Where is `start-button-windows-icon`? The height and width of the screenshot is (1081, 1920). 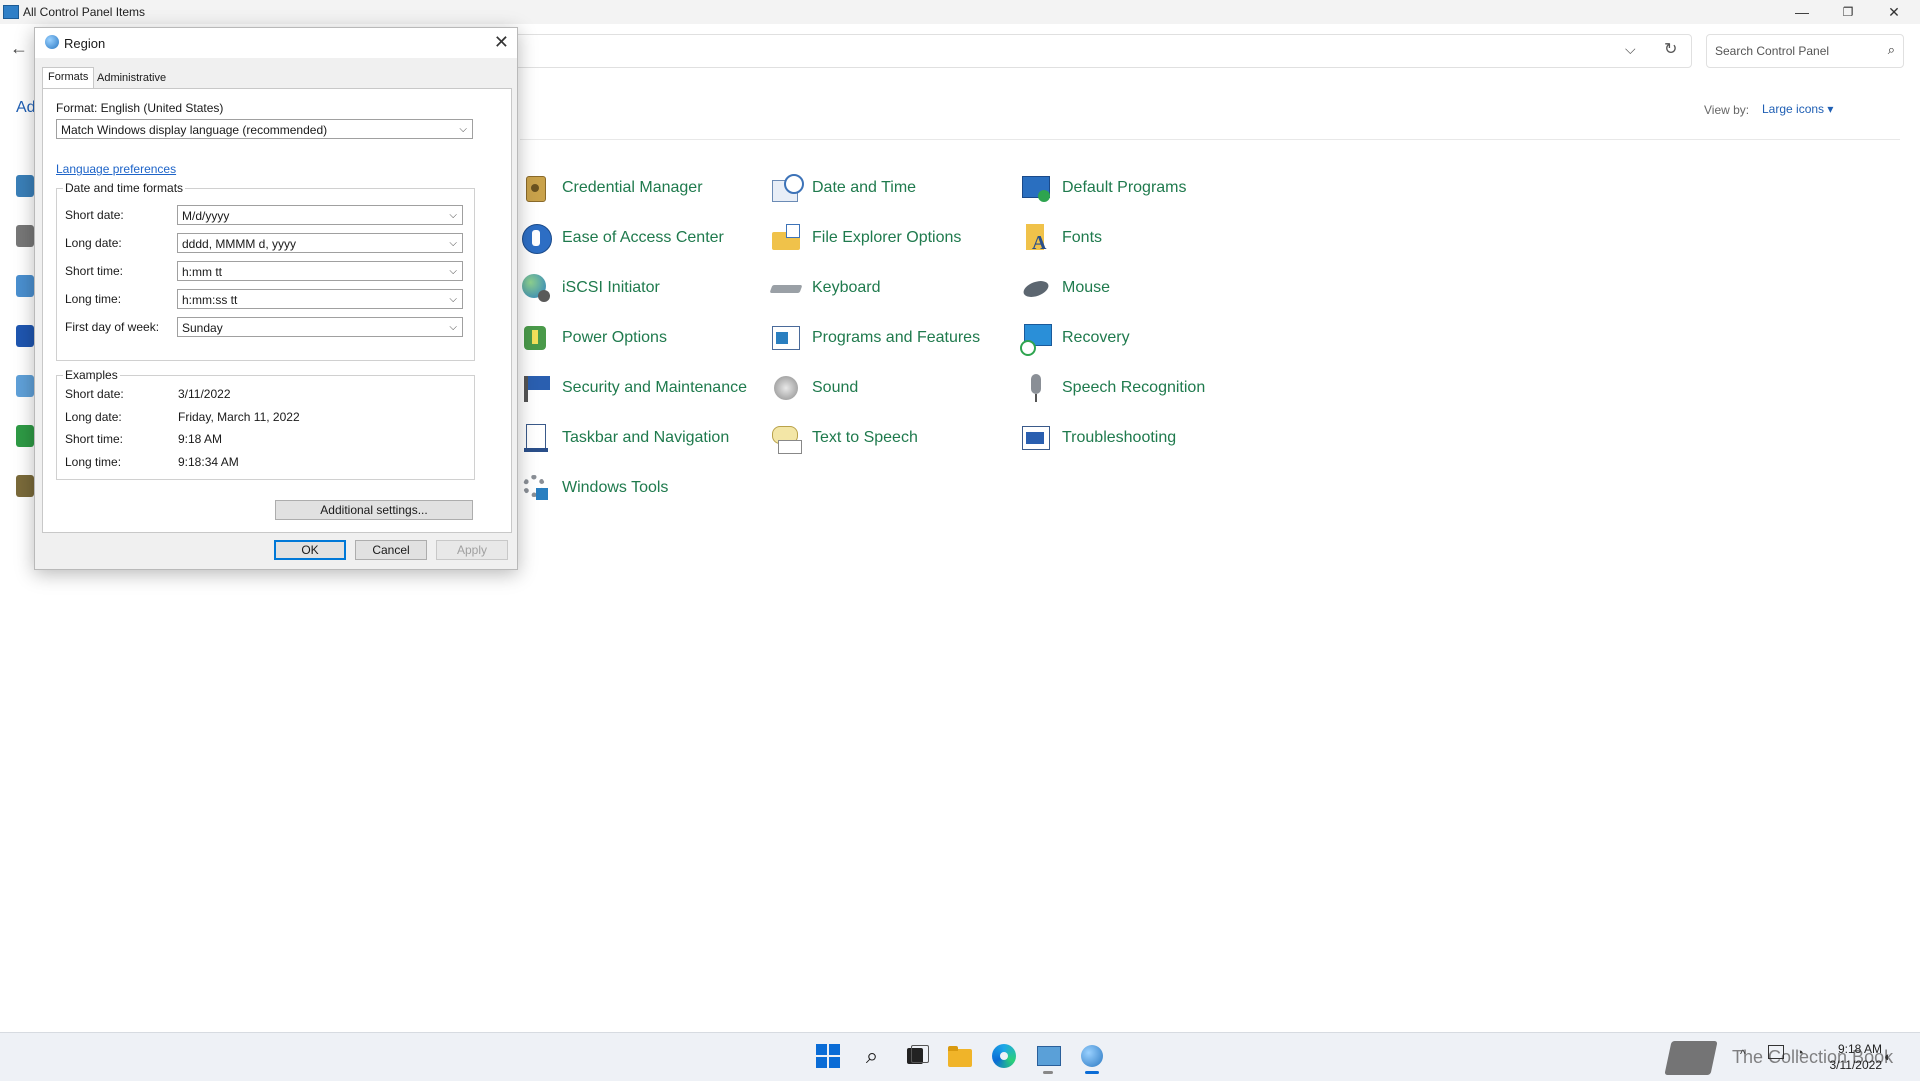
start-button-windows-icon is located at coordinates (828, 1056).